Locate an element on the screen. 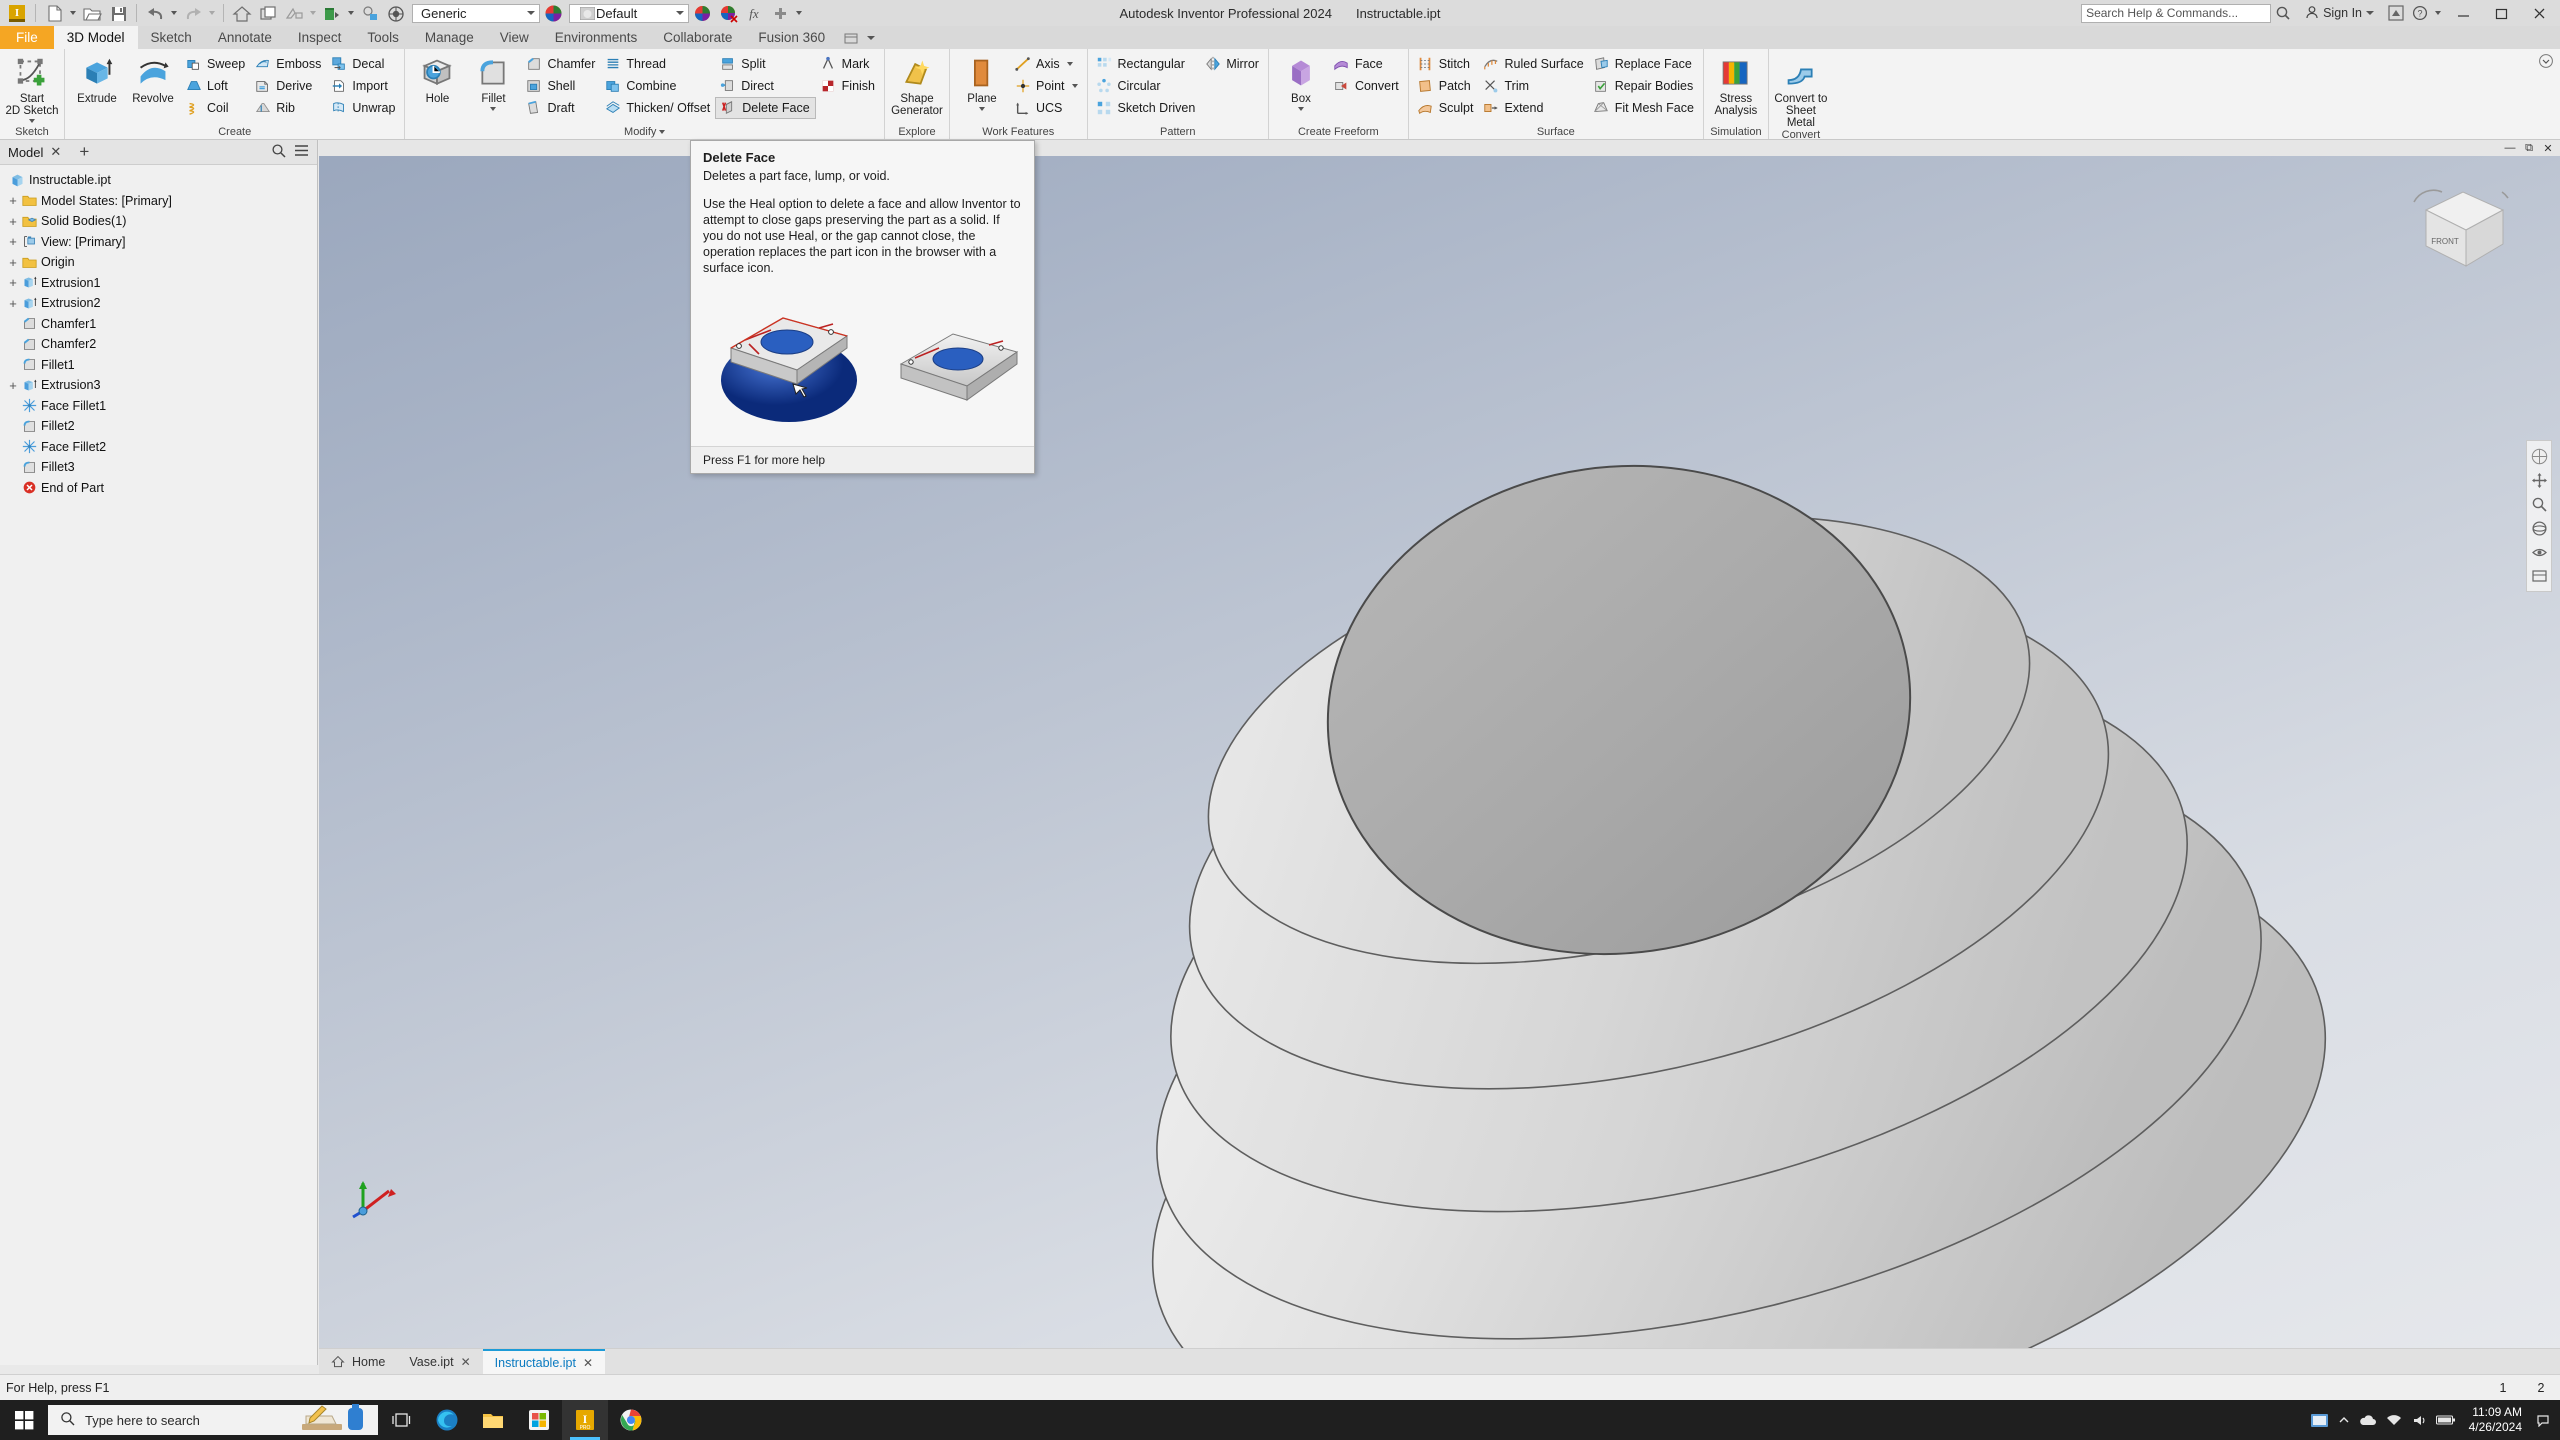 This screenshot has width=2560, height=1440. ribbon-tab-collaborate: Collaborate is located at coordinates (697, 37).